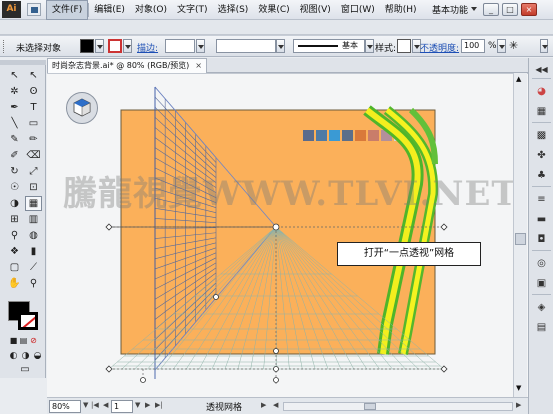 This screenshot has height=414, width=553. What do you see at coordinates (33, 171) in the screenshot?
I see `scale-tool: ⤢` at bounding box center [33, 171].